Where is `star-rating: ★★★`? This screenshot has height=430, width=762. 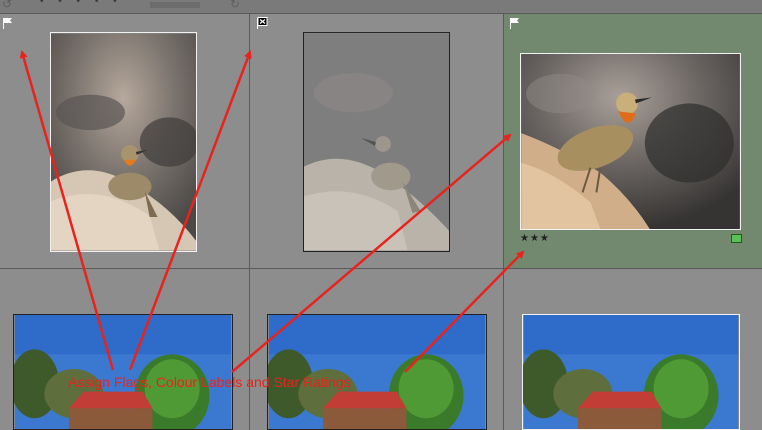 star-rating: ★★★ is located at coordinates (535, 238).